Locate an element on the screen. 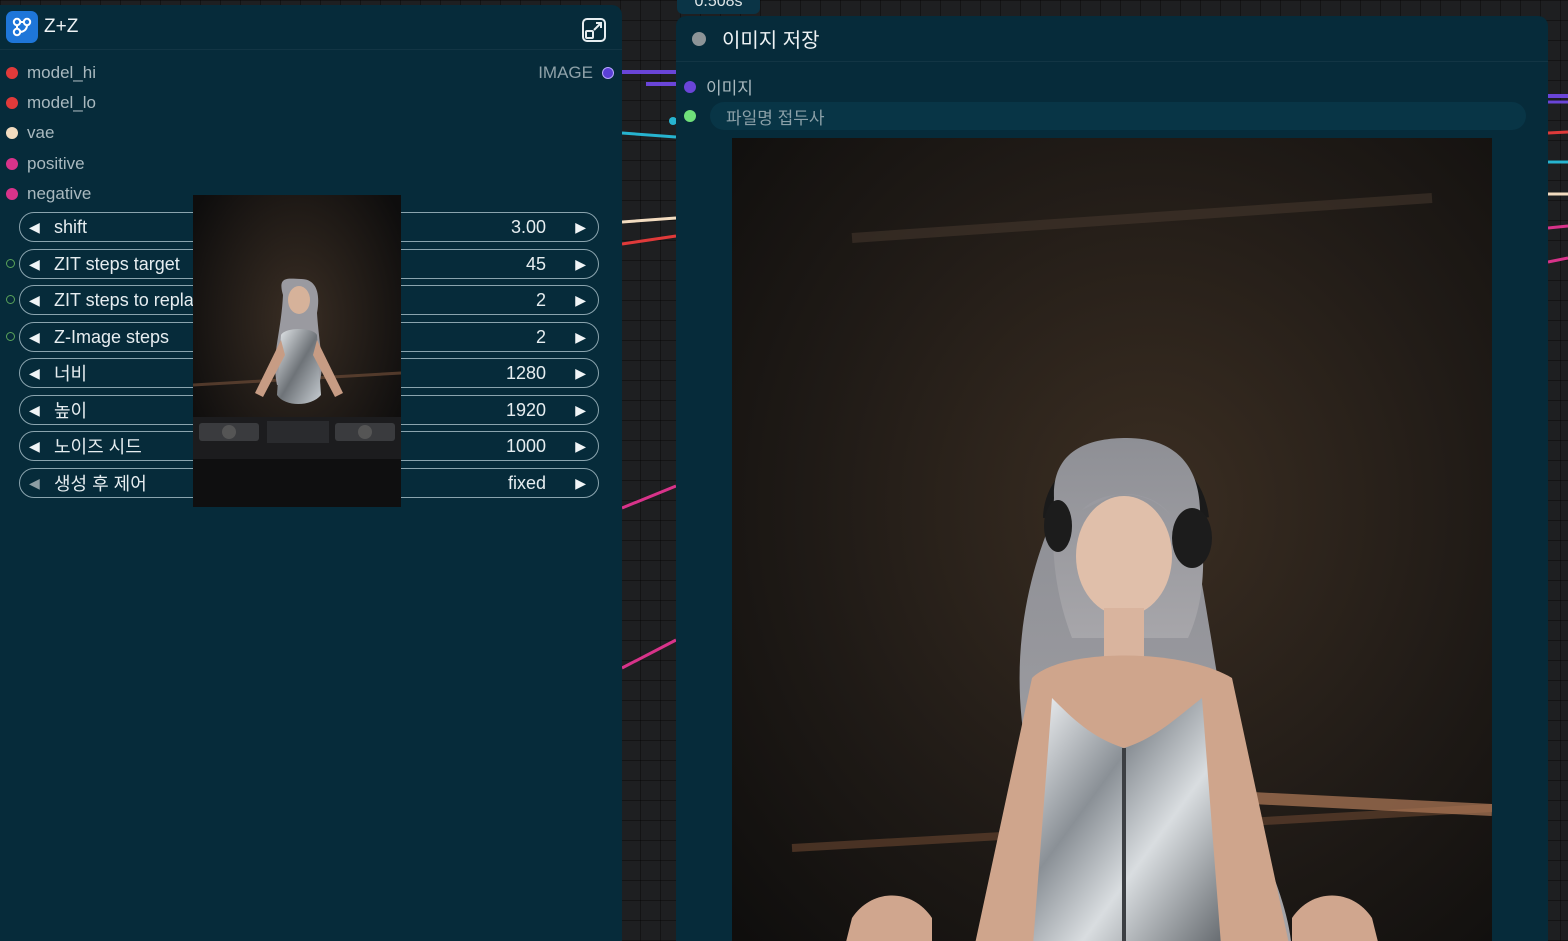 This screenshot has width=1568, height=941. widget-label: 높이 is located at coordinates (71, 411).